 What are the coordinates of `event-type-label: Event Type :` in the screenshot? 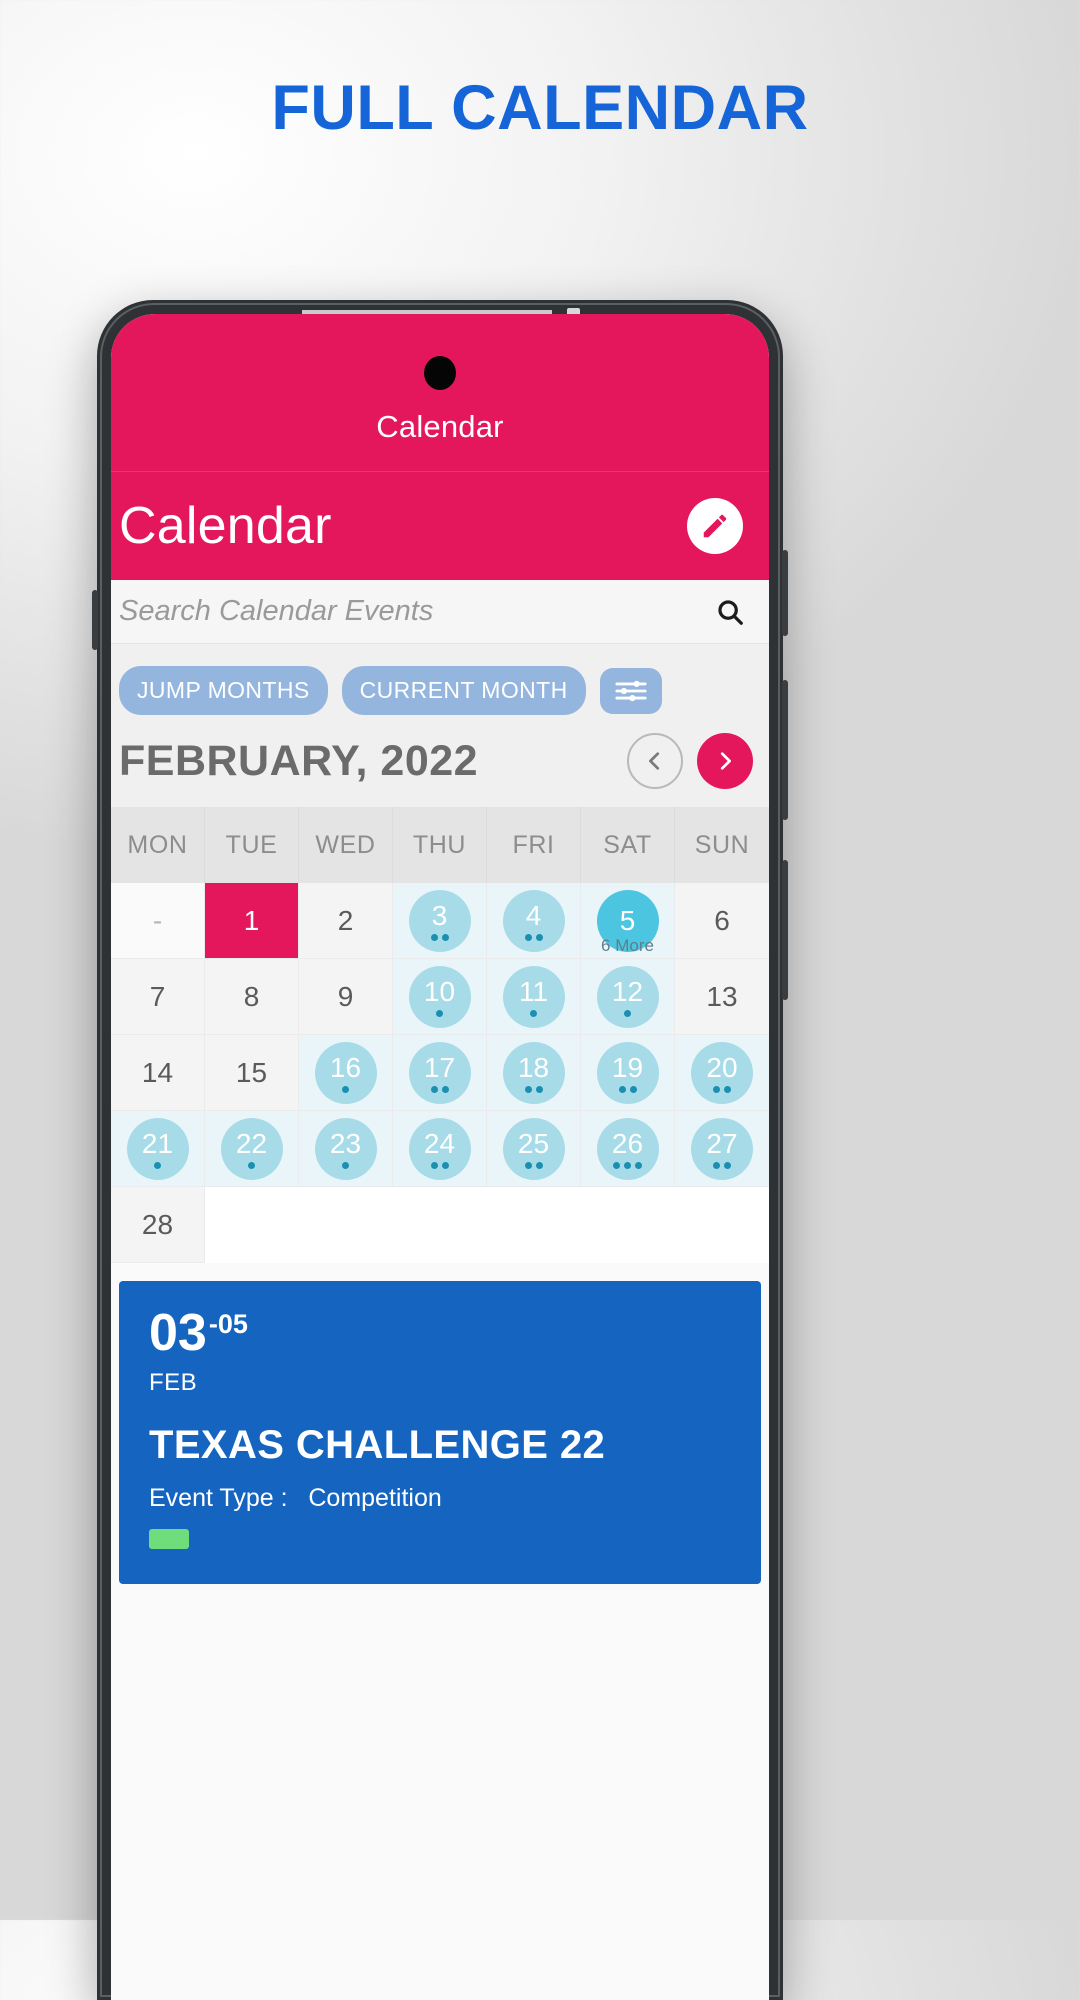 It's located at (218, 1498).